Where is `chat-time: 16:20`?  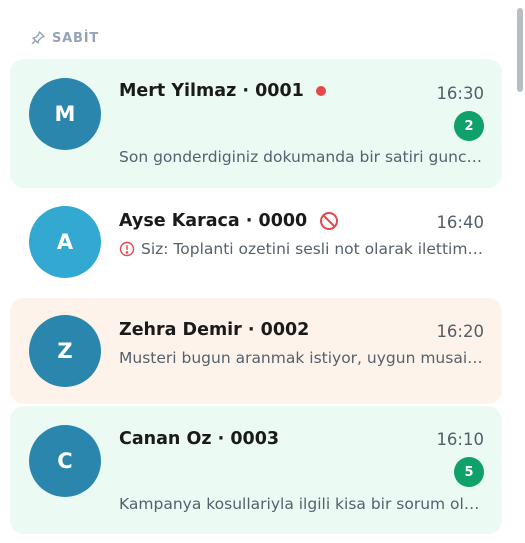 chat-time: 16:20 is located at coordinates (460, 331).